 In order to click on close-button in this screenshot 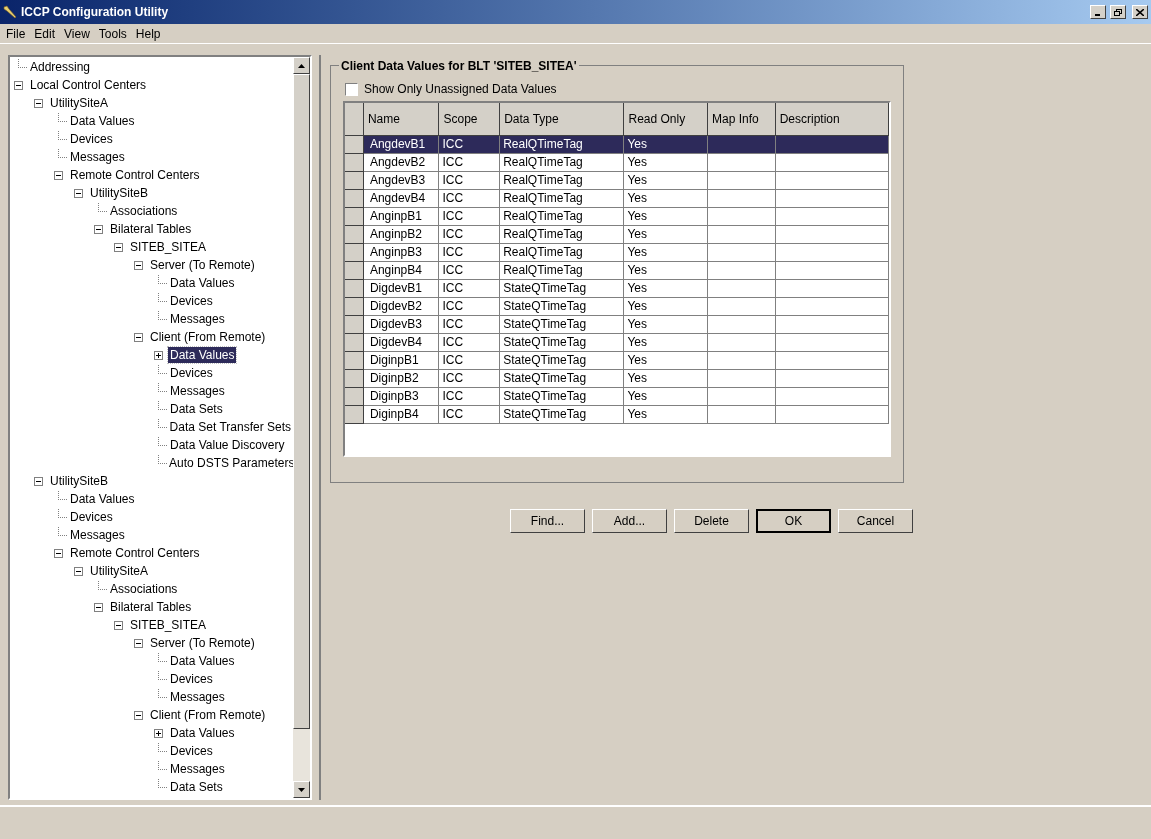, I will do `click(1140, 12)`.